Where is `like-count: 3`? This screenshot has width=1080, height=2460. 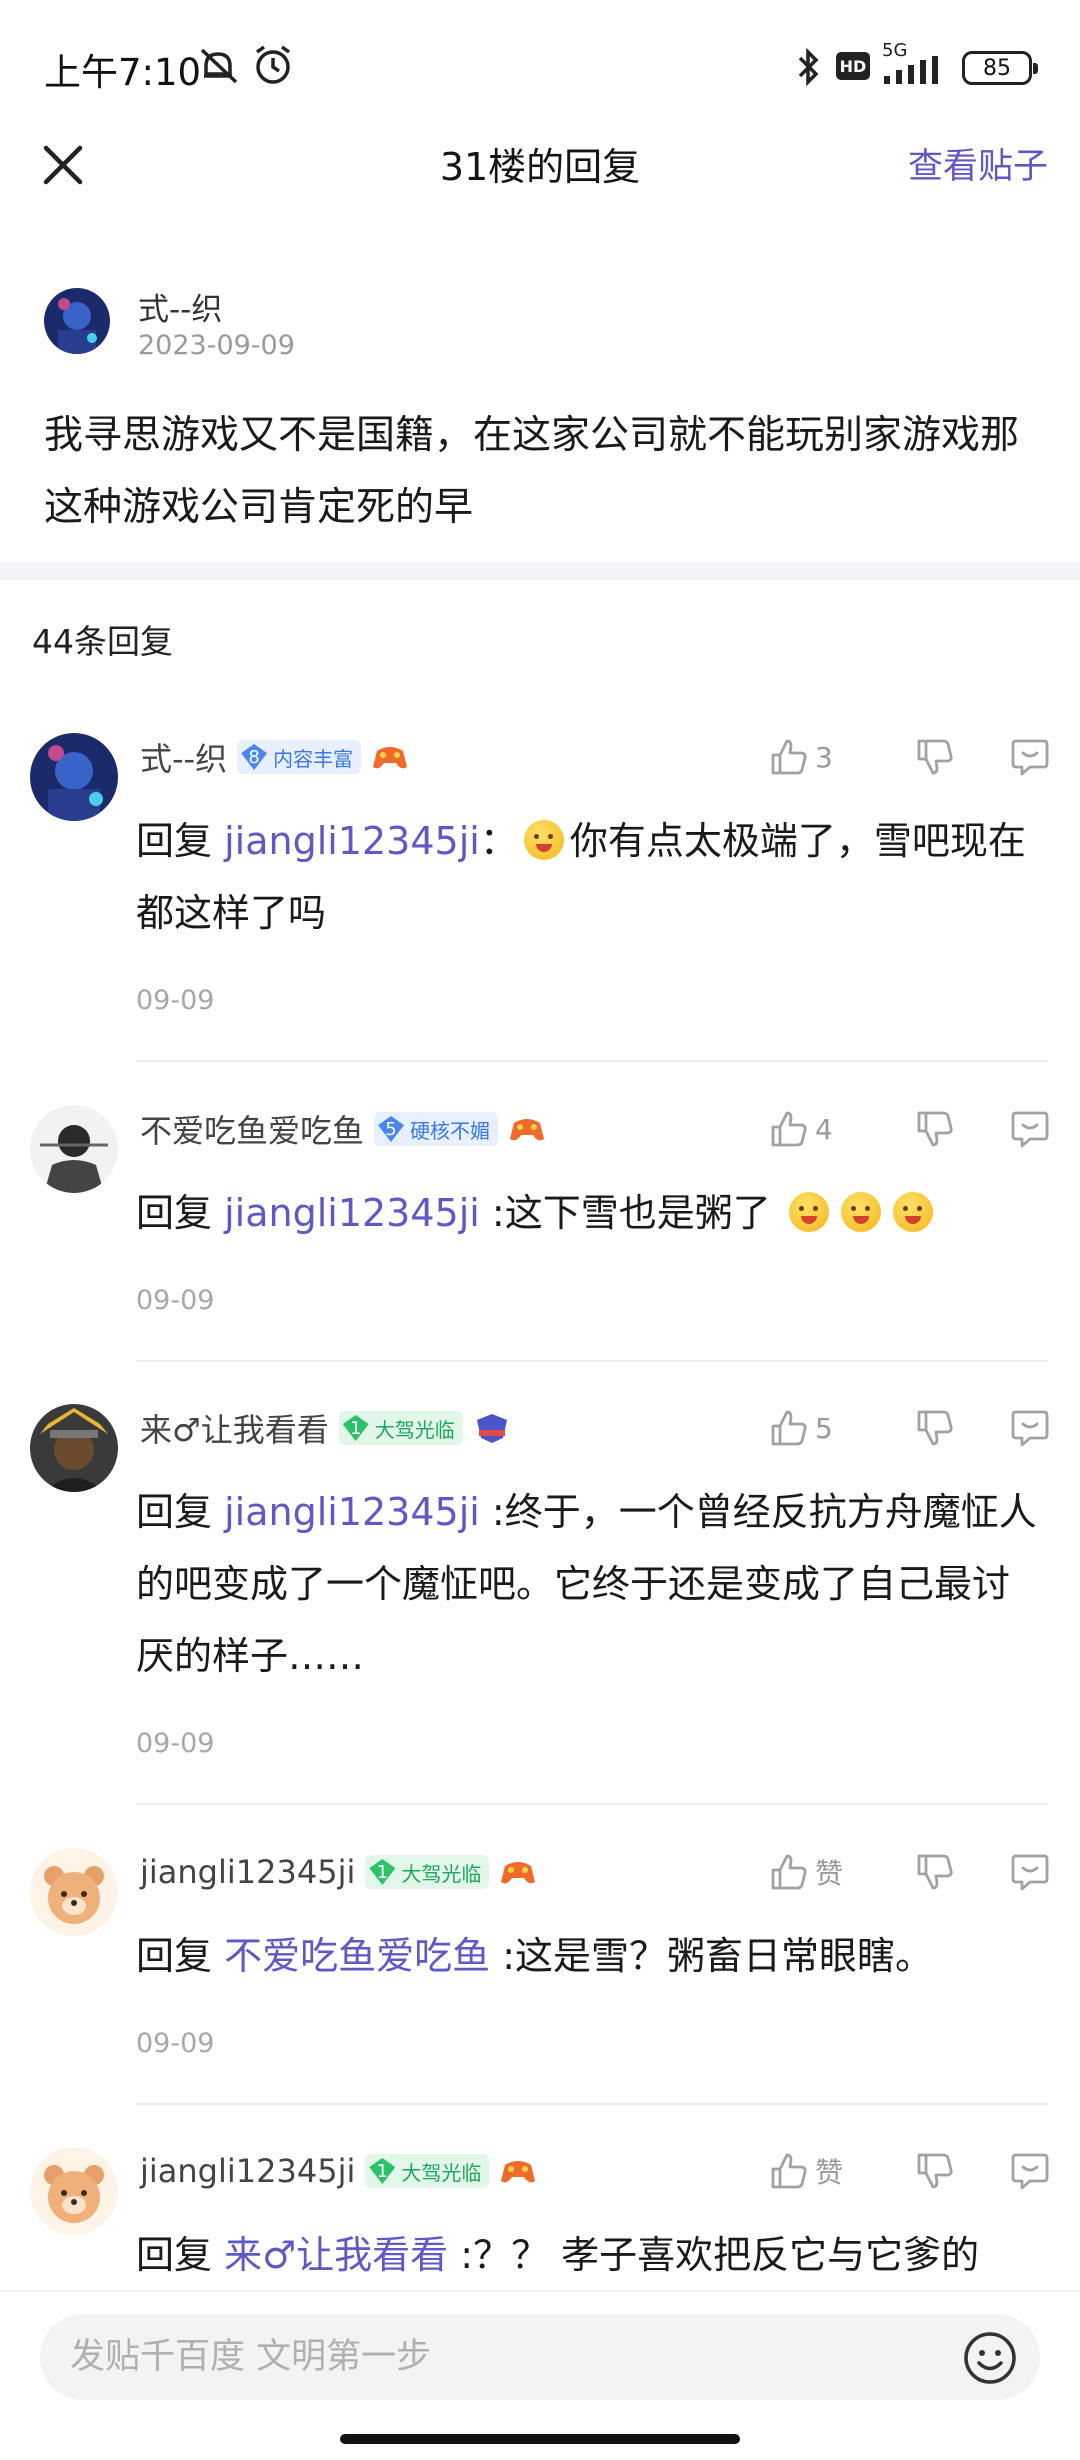
like-count: 3 is located at coordinates (824, 757).